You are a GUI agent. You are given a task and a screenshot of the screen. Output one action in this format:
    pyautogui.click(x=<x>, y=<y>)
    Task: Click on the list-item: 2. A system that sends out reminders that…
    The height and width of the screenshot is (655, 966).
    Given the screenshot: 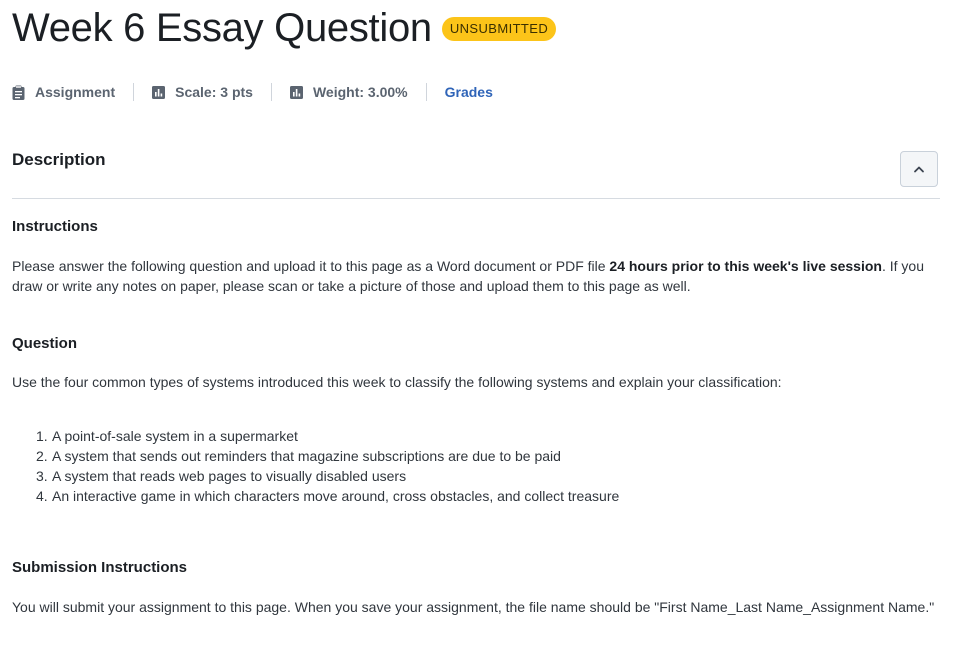 What is the action you would take?
    pyautogui.click(x=327, y=456)
    